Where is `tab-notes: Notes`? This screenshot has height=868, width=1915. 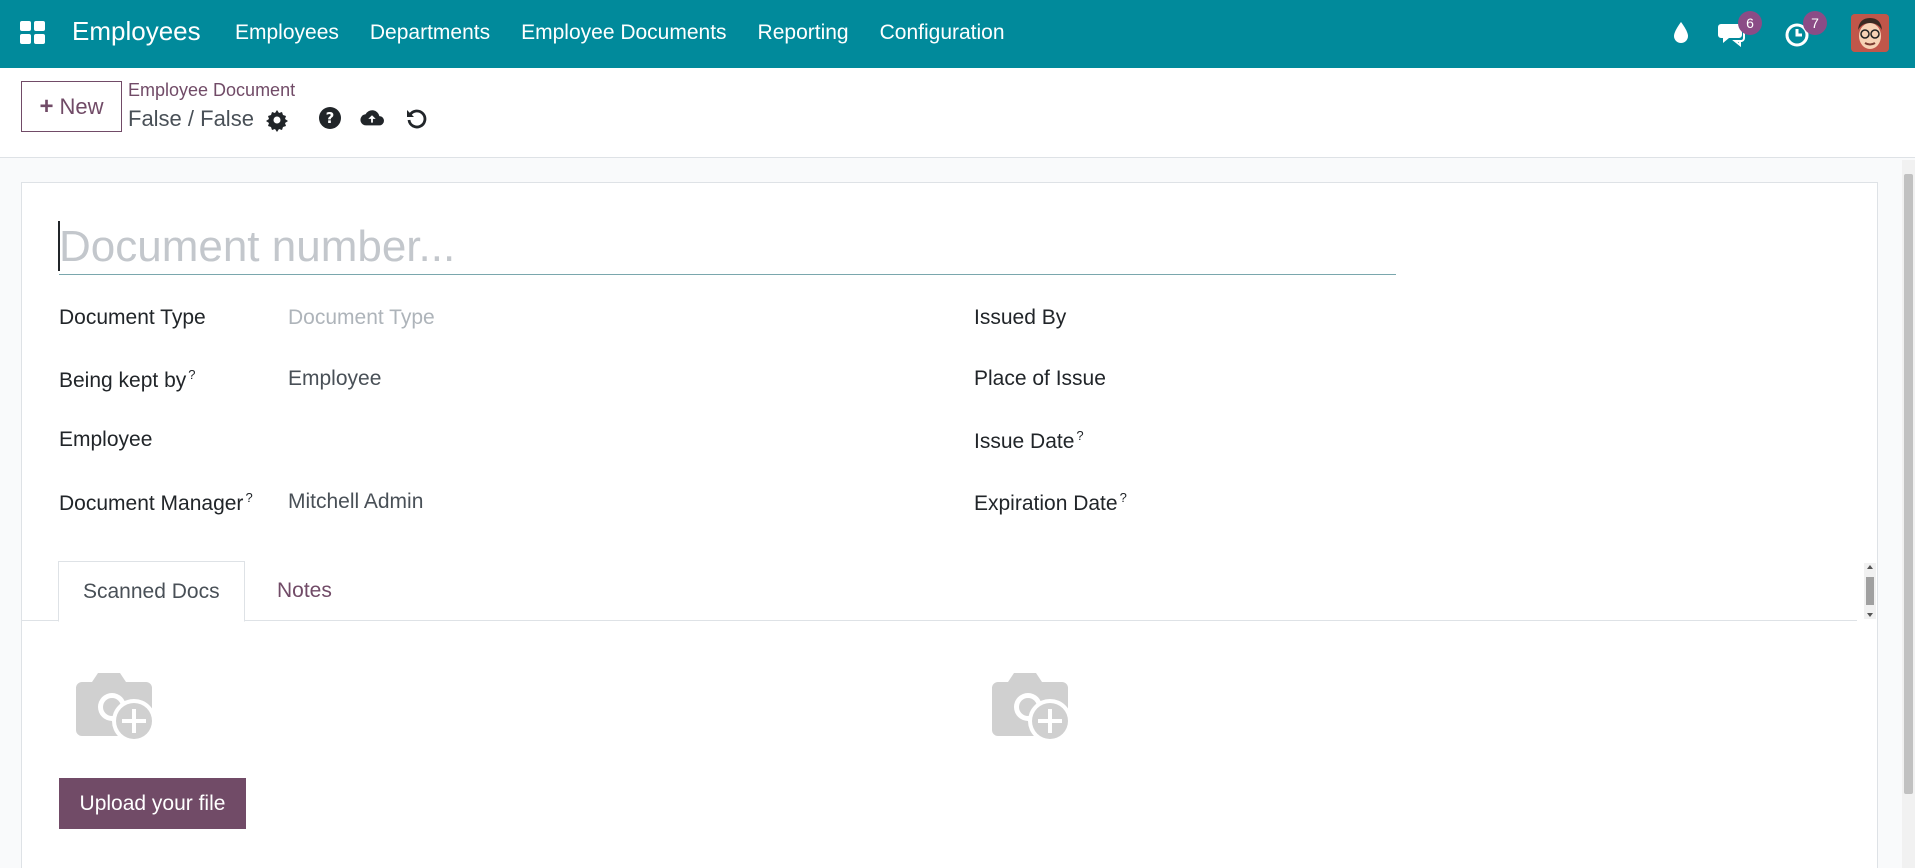
tab-notes: Notes is located at coordinates (304, 591).